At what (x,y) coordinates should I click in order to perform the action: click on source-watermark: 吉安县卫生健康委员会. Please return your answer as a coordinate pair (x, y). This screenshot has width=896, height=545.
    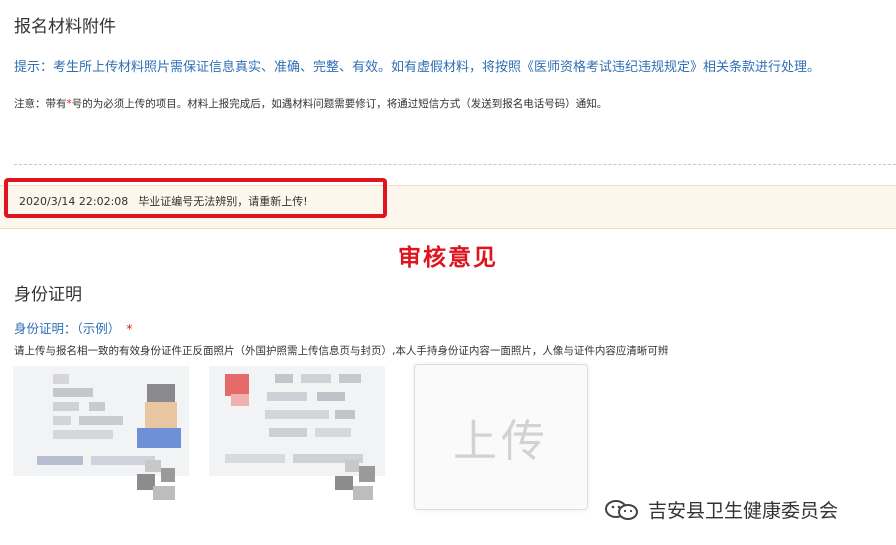
    Looking at the image, I should click on (721, 509).